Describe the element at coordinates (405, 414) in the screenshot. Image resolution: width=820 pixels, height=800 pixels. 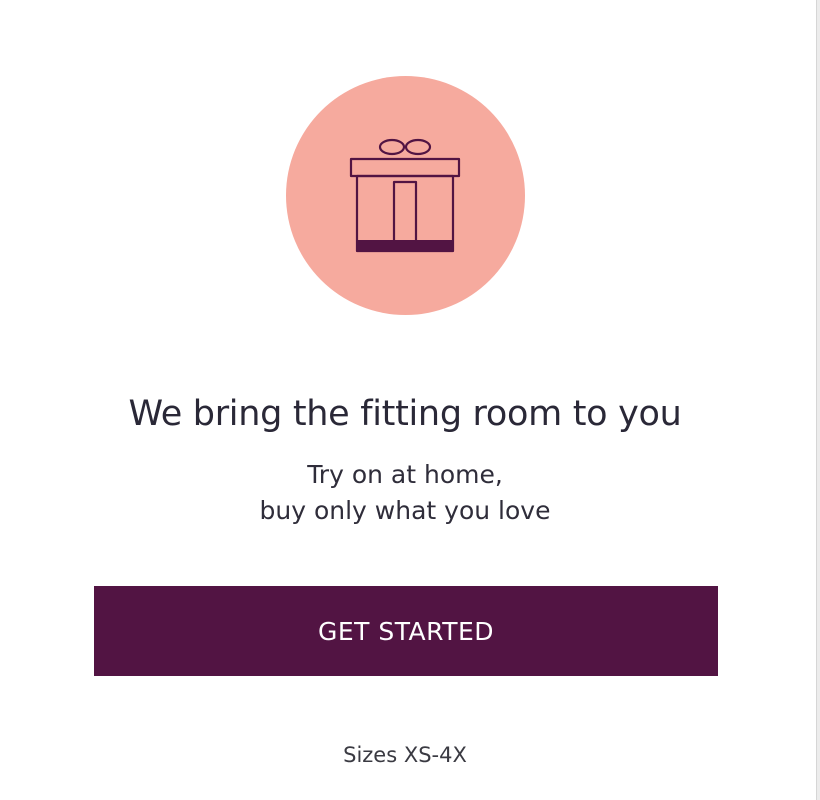
I see `headline: We bring the fitting room to you` at that location.